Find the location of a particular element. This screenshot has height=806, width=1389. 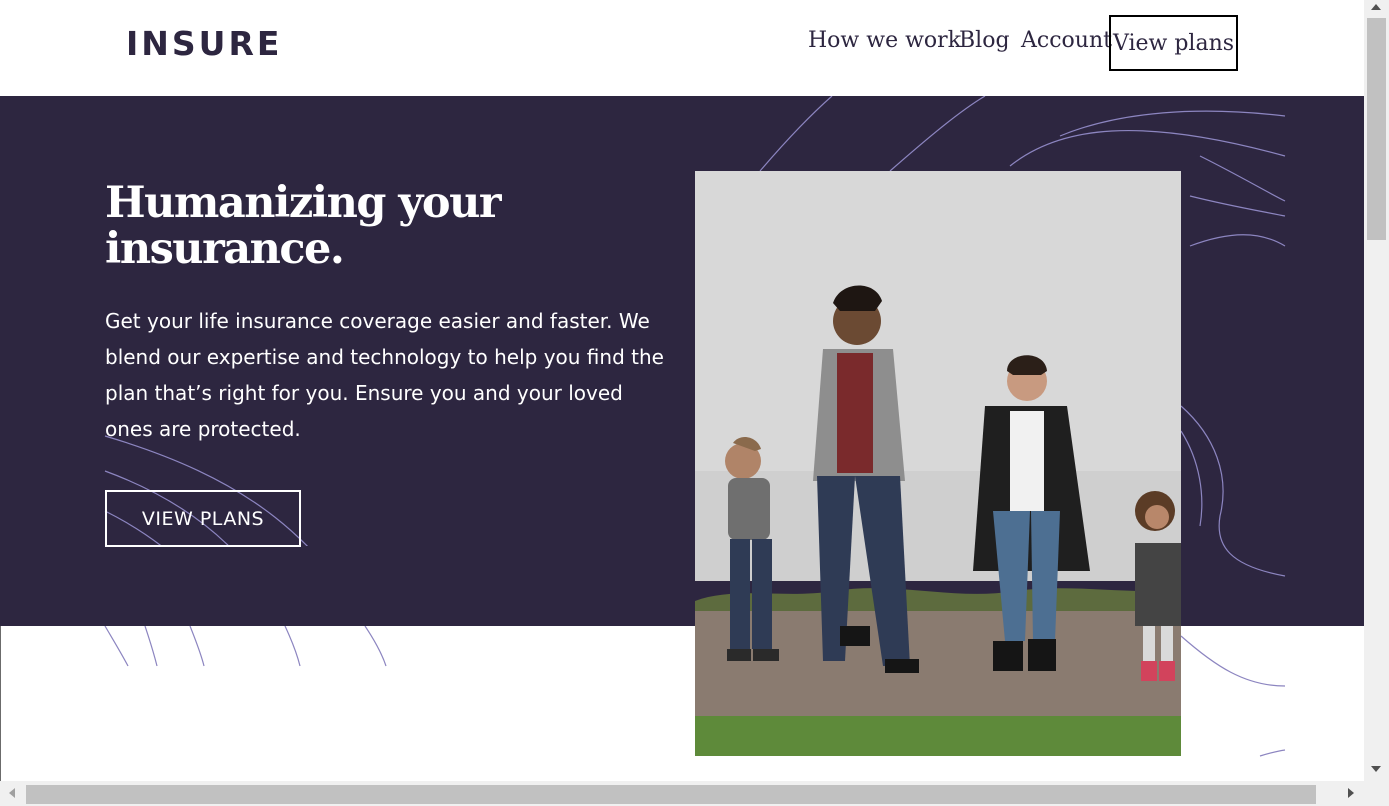

scroll-down-icon is located at coordinates (1376, 769).